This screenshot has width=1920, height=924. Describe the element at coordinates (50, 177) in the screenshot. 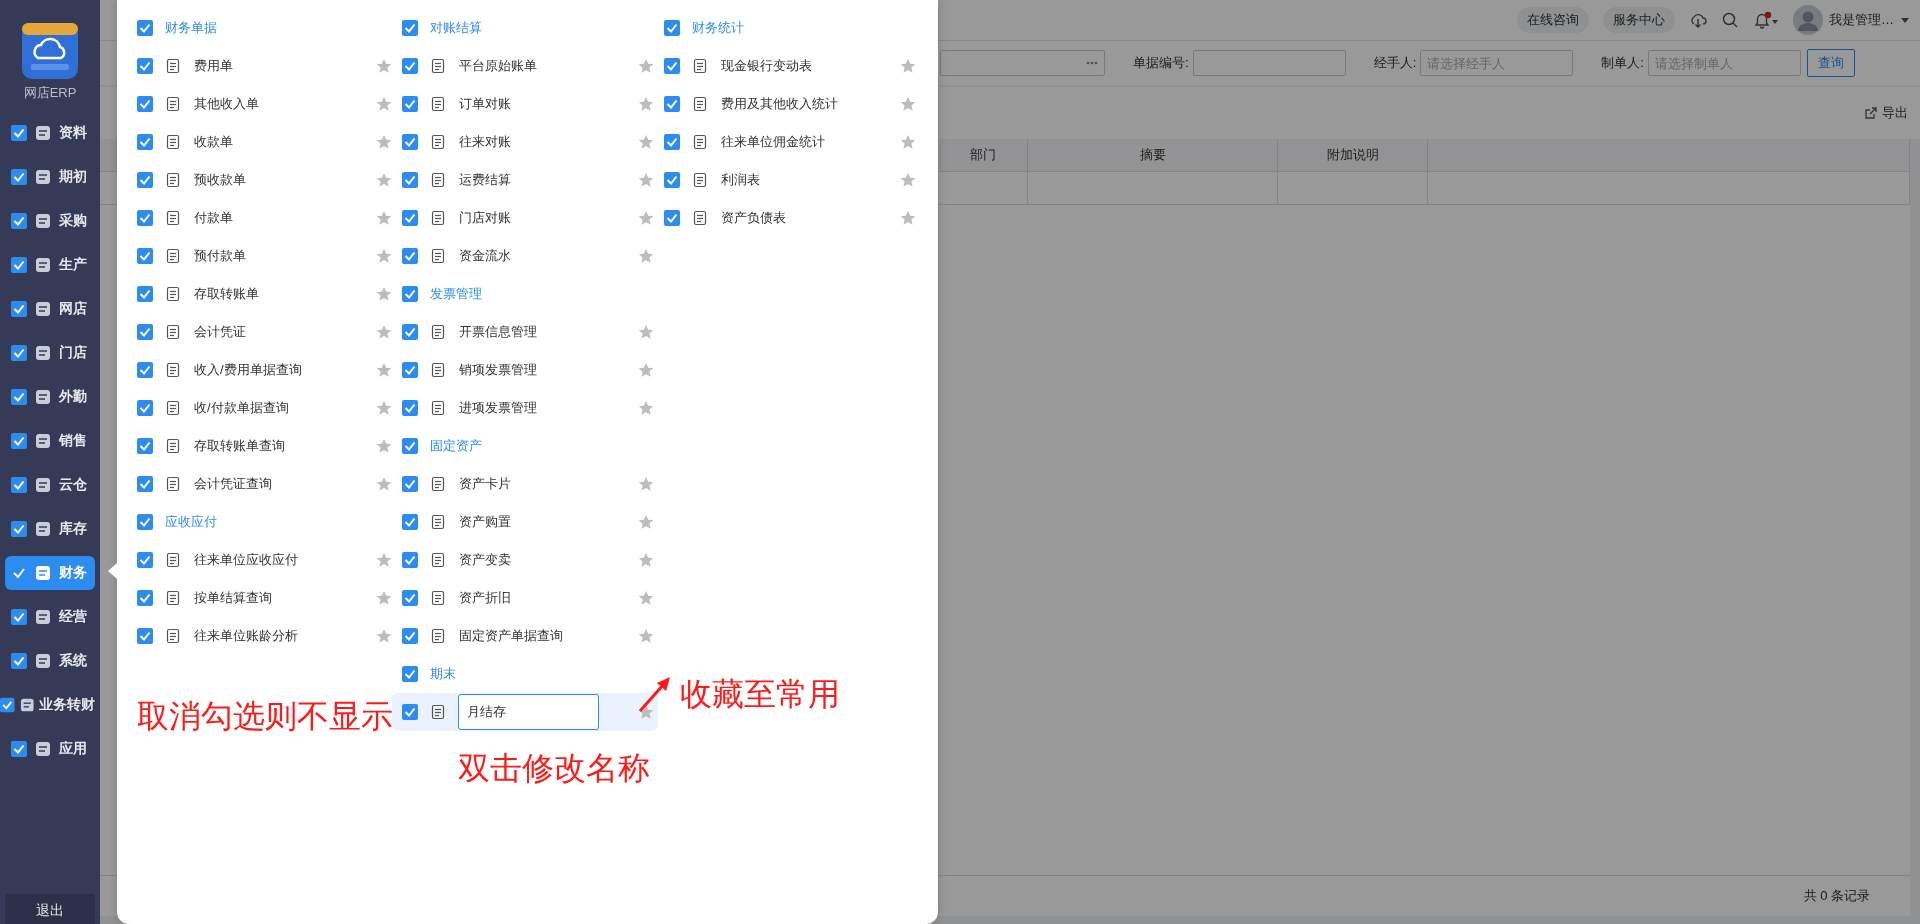

I see `sidebar-item: 期初` at that location.